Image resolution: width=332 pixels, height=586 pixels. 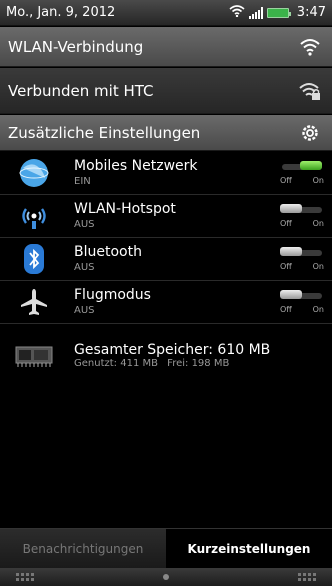 What do you see at coordinates (301, 216) in the screenshot?
I see `wlan-hotspot-toggle: Off On` at bounding box center [301, 216].